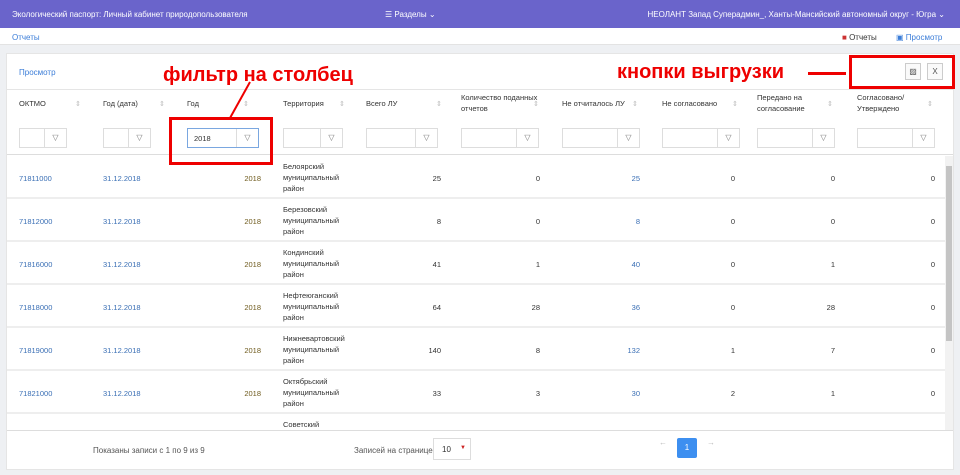  What do you see at coordinates (827, 73) in the screenshot?
I see `annotation-line` at bounding box center [827, 73].